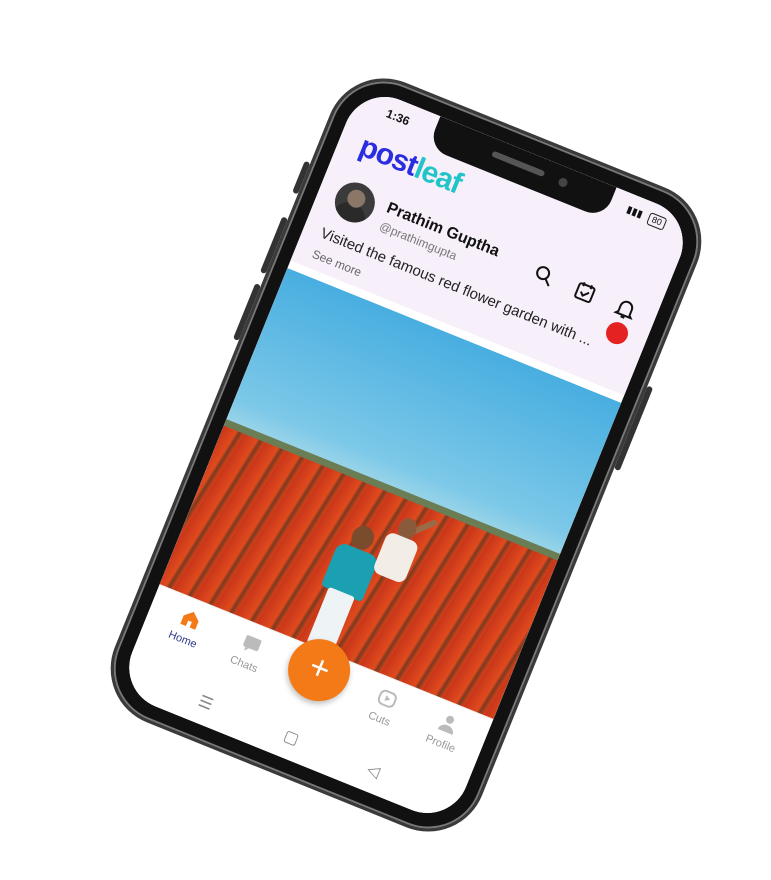 The image size is (771, 880). Describe the element at coordinates (518, 164) in the screenshot. I see `speaker` at that location.